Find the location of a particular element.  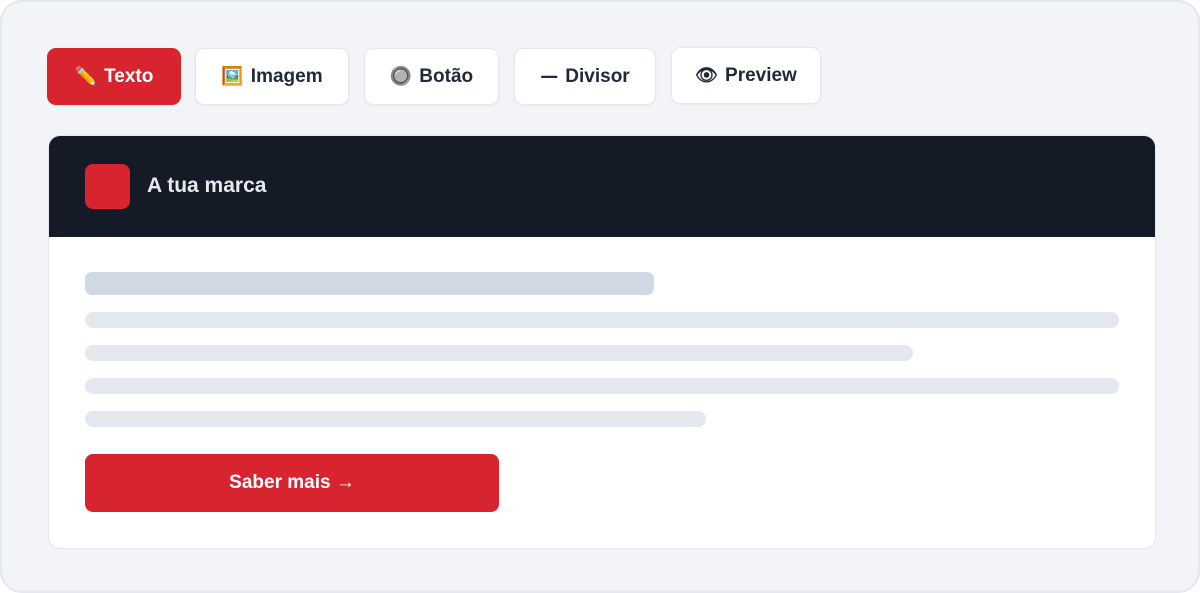

add-divider-button: — Divisor is located at coordinates (585, 76).